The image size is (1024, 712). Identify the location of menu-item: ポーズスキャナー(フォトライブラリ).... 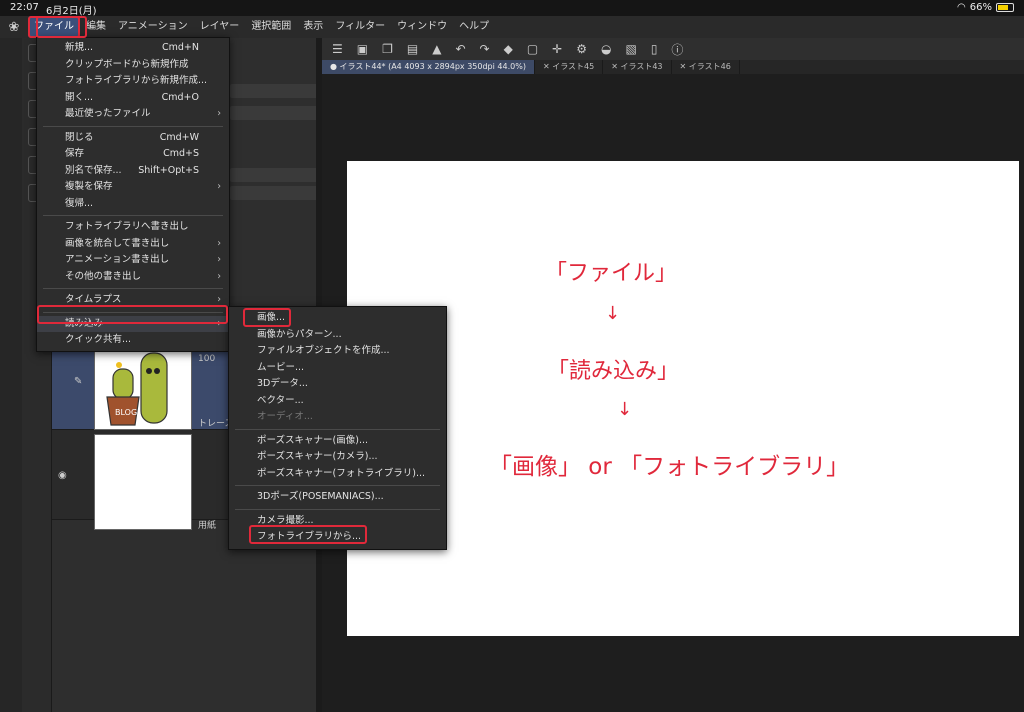
(337, 474).